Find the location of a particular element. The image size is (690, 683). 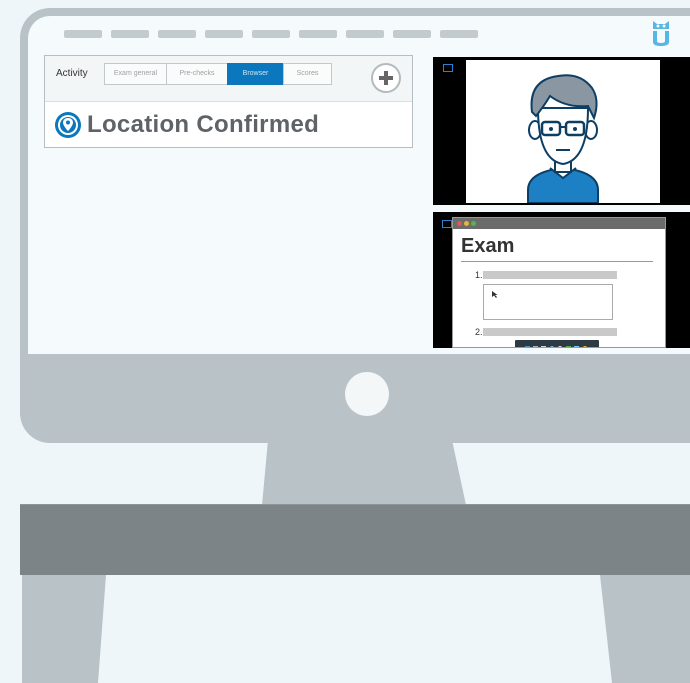

tab-exam-general: Exam general is located at coordinates (135, 74).